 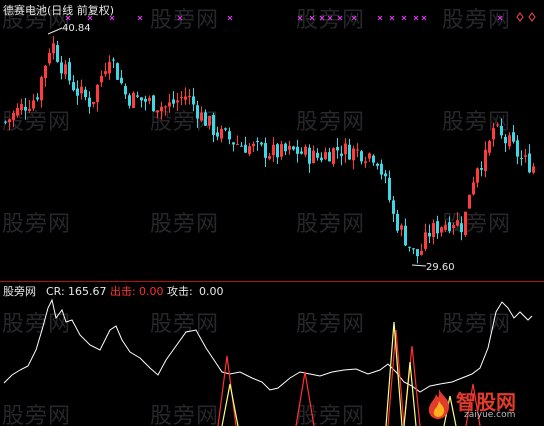 I want to click on site-logo: 智股网 zaiyue.com, so click(x=482, y=404).